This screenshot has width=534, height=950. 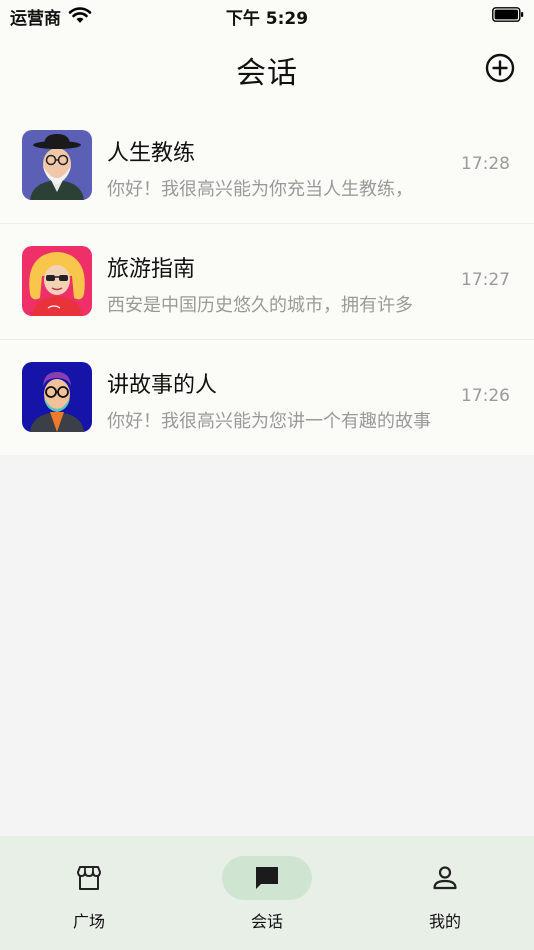 I want to click on page-title: 会话, so click(x=267, y=73).